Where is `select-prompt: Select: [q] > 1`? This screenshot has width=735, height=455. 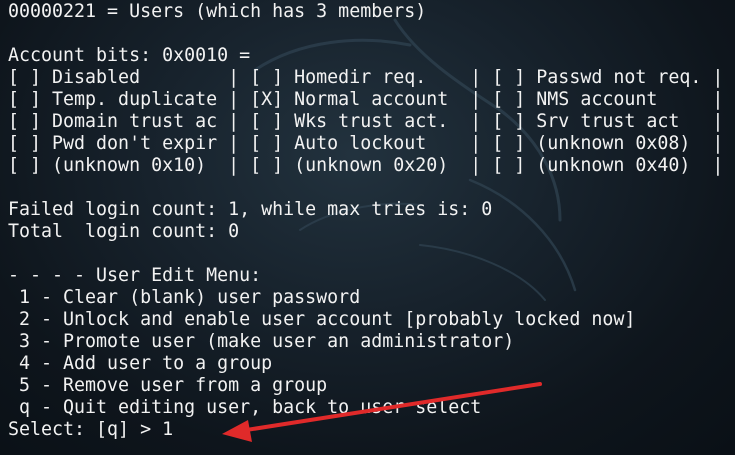
select-prompt: Select: [q] > 1 is located at coordinates (371, 430).